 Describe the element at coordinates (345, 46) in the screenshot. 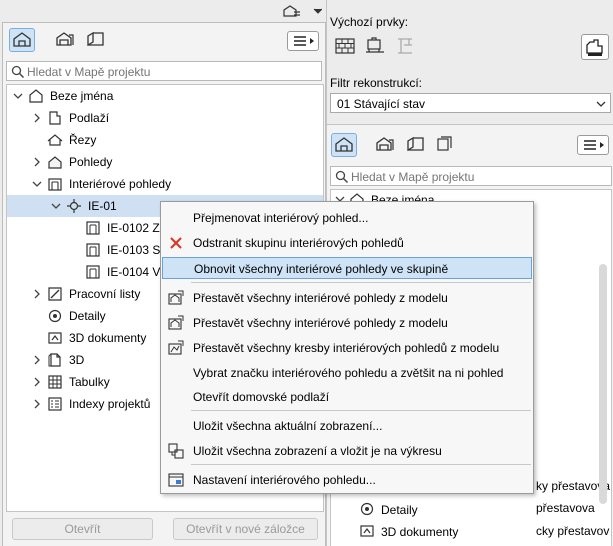

I see `brick-icon` at that location.